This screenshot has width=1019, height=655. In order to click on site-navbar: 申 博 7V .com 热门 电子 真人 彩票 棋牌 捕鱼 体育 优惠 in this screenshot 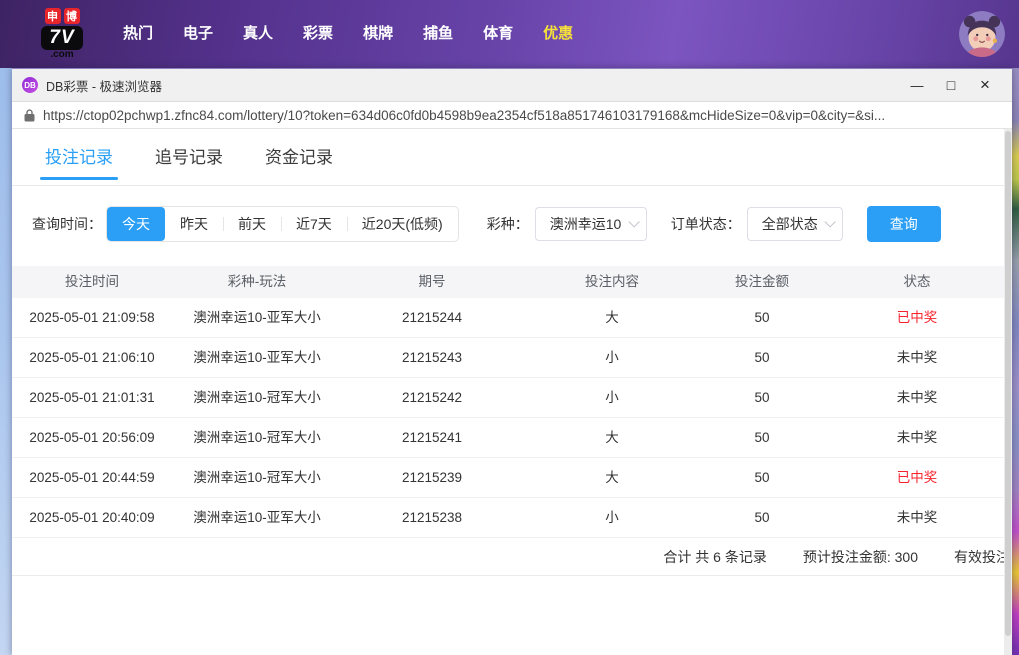, I will do `click(509, 34)`.